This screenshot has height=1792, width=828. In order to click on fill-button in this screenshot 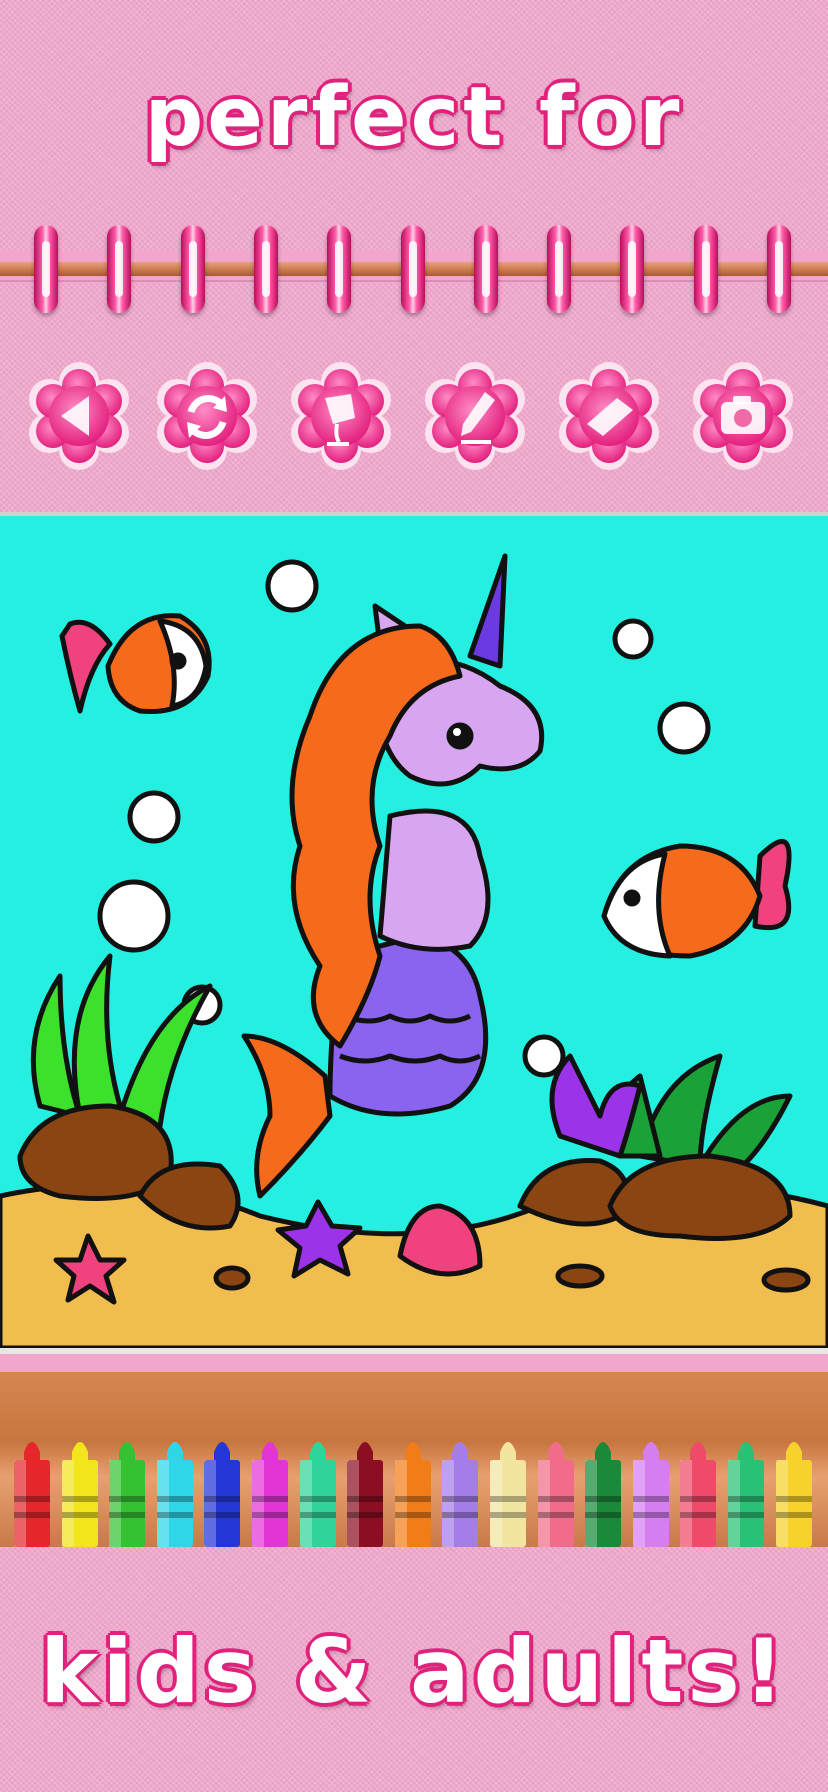, I will do `click(341, 416)`.